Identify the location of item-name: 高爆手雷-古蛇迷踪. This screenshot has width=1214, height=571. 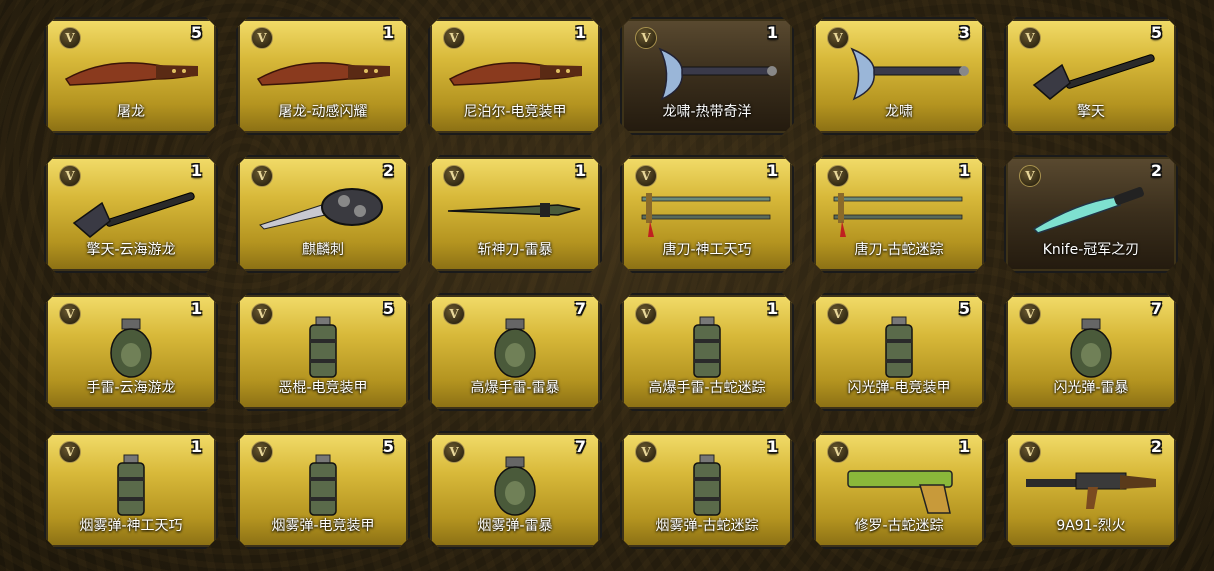
(707, 388).